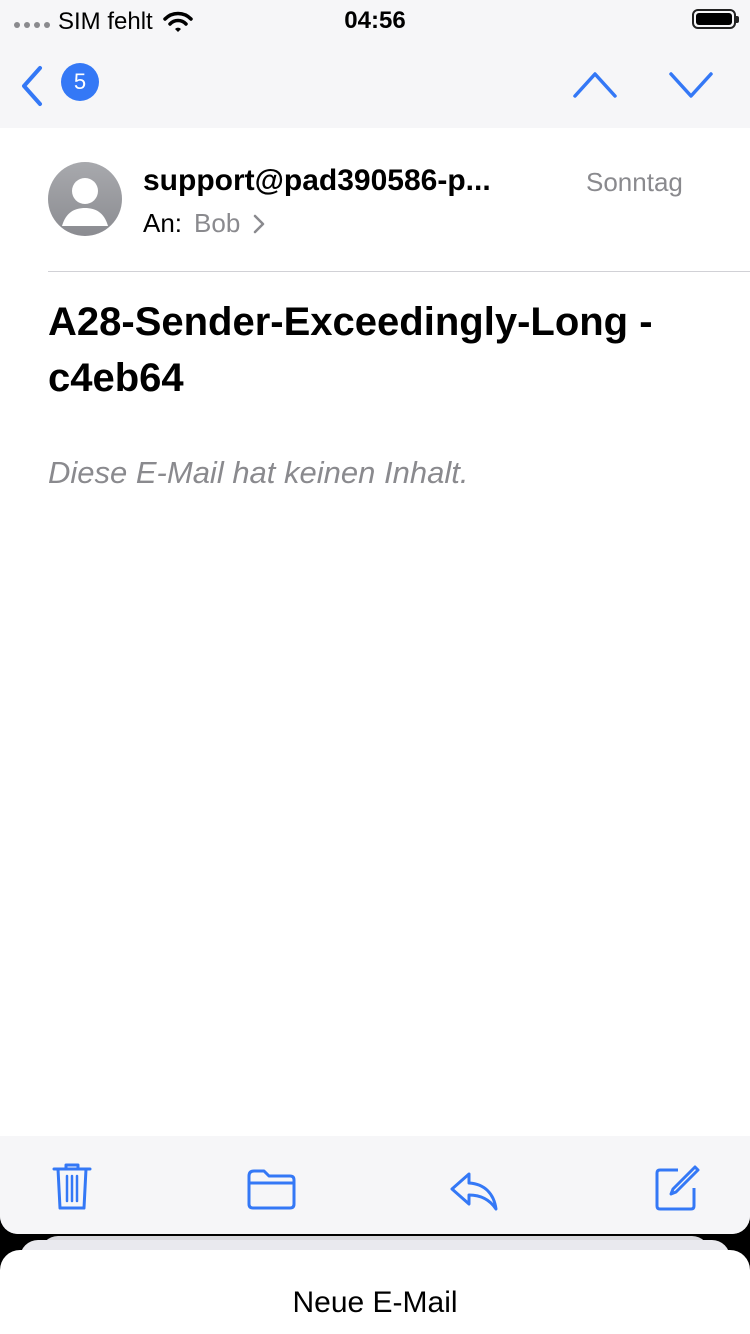 This screenshot has width=750, height=1334. I want to click on chevron-up-icon, so click(595, 82).